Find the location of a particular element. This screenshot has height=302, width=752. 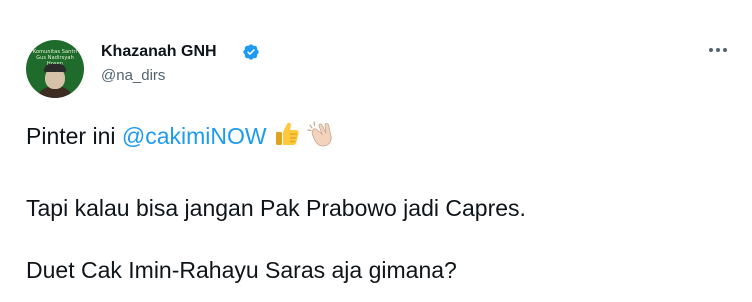

avatar: Komunitas Santri Gus Nadirsyah Hosen is located at coordinates (55, 69).